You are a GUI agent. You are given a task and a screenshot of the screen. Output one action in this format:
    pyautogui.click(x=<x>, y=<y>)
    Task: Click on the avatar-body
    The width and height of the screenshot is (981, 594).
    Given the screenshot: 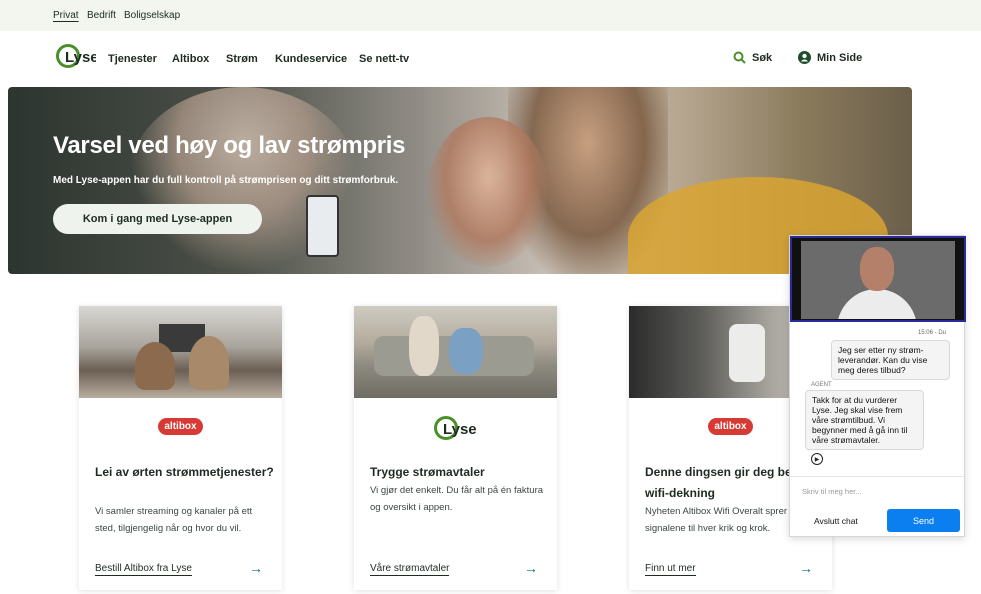 What is the action you would take?
    pyautogui.click(x=877, y=304)
    